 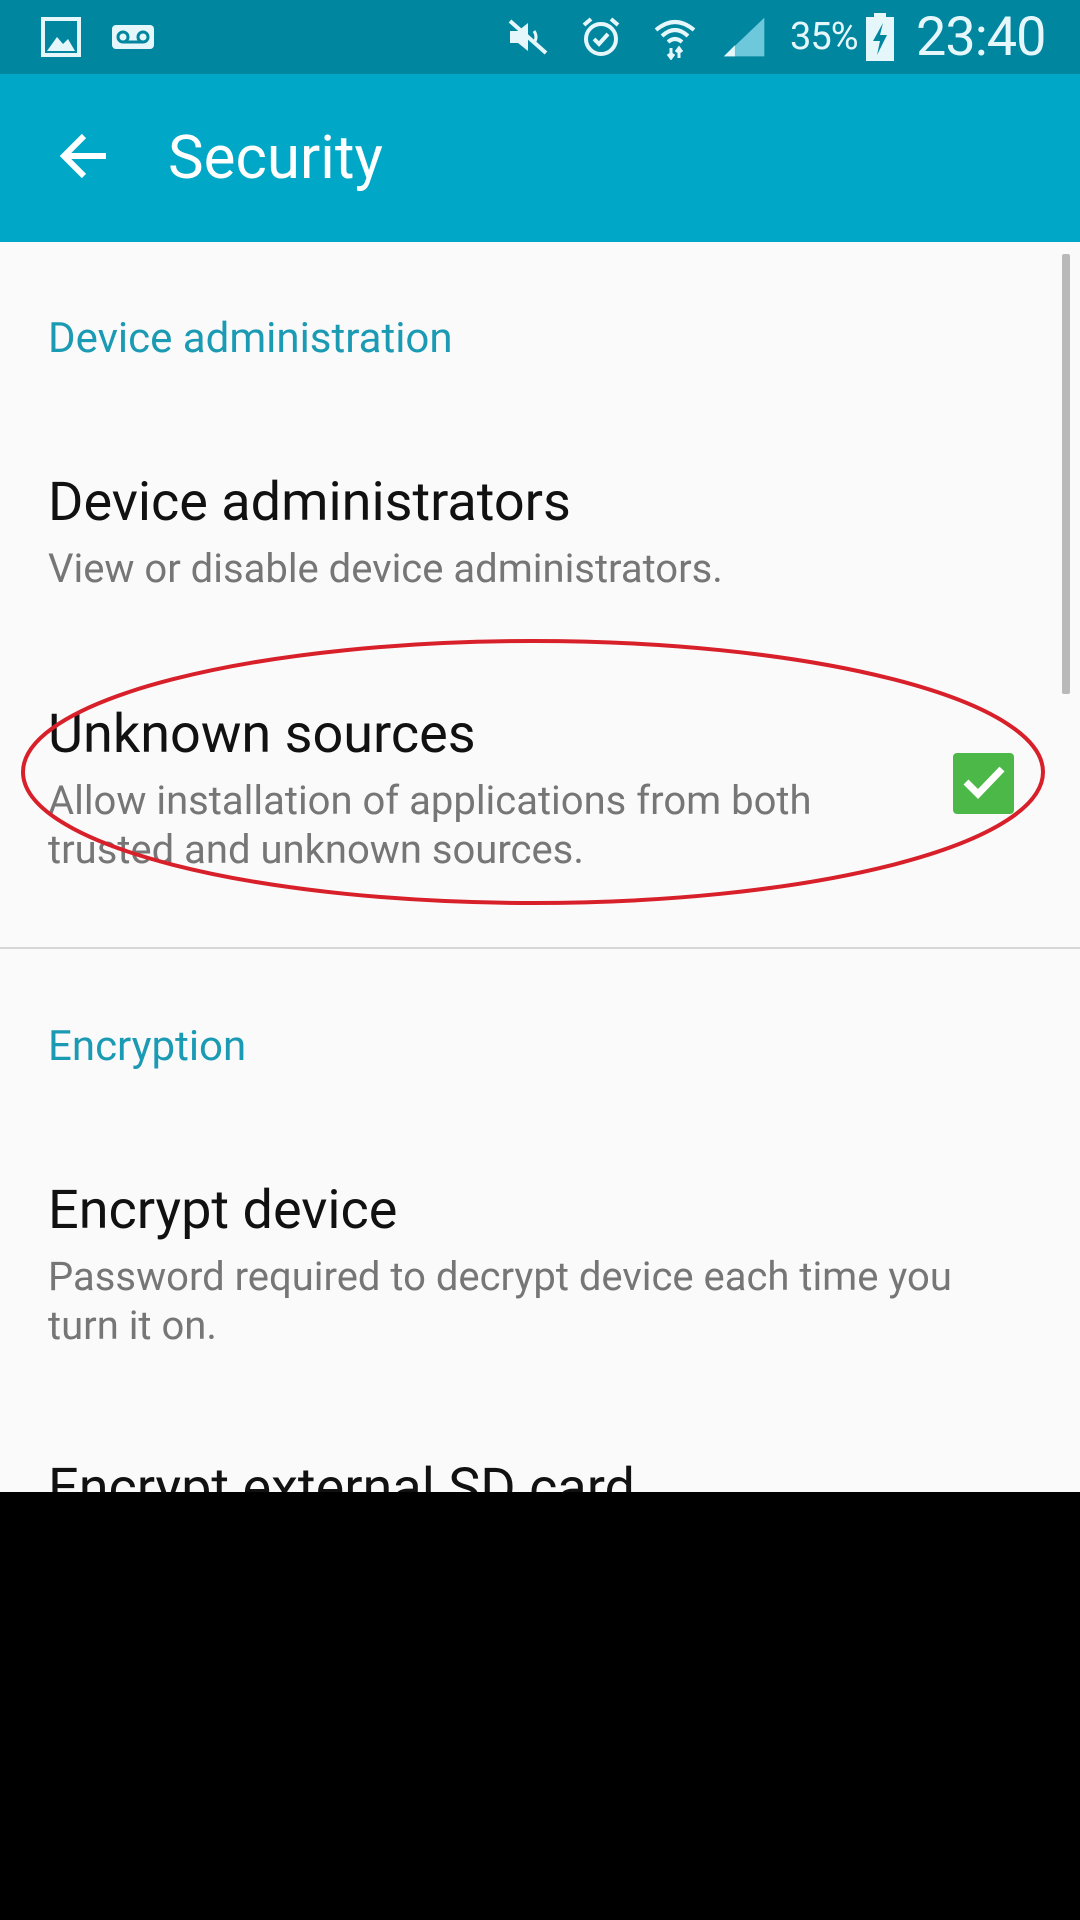 I want to click on setting-encrypt-external-sd-card: Encrypt external SD card, so click(x=540, y=1465).